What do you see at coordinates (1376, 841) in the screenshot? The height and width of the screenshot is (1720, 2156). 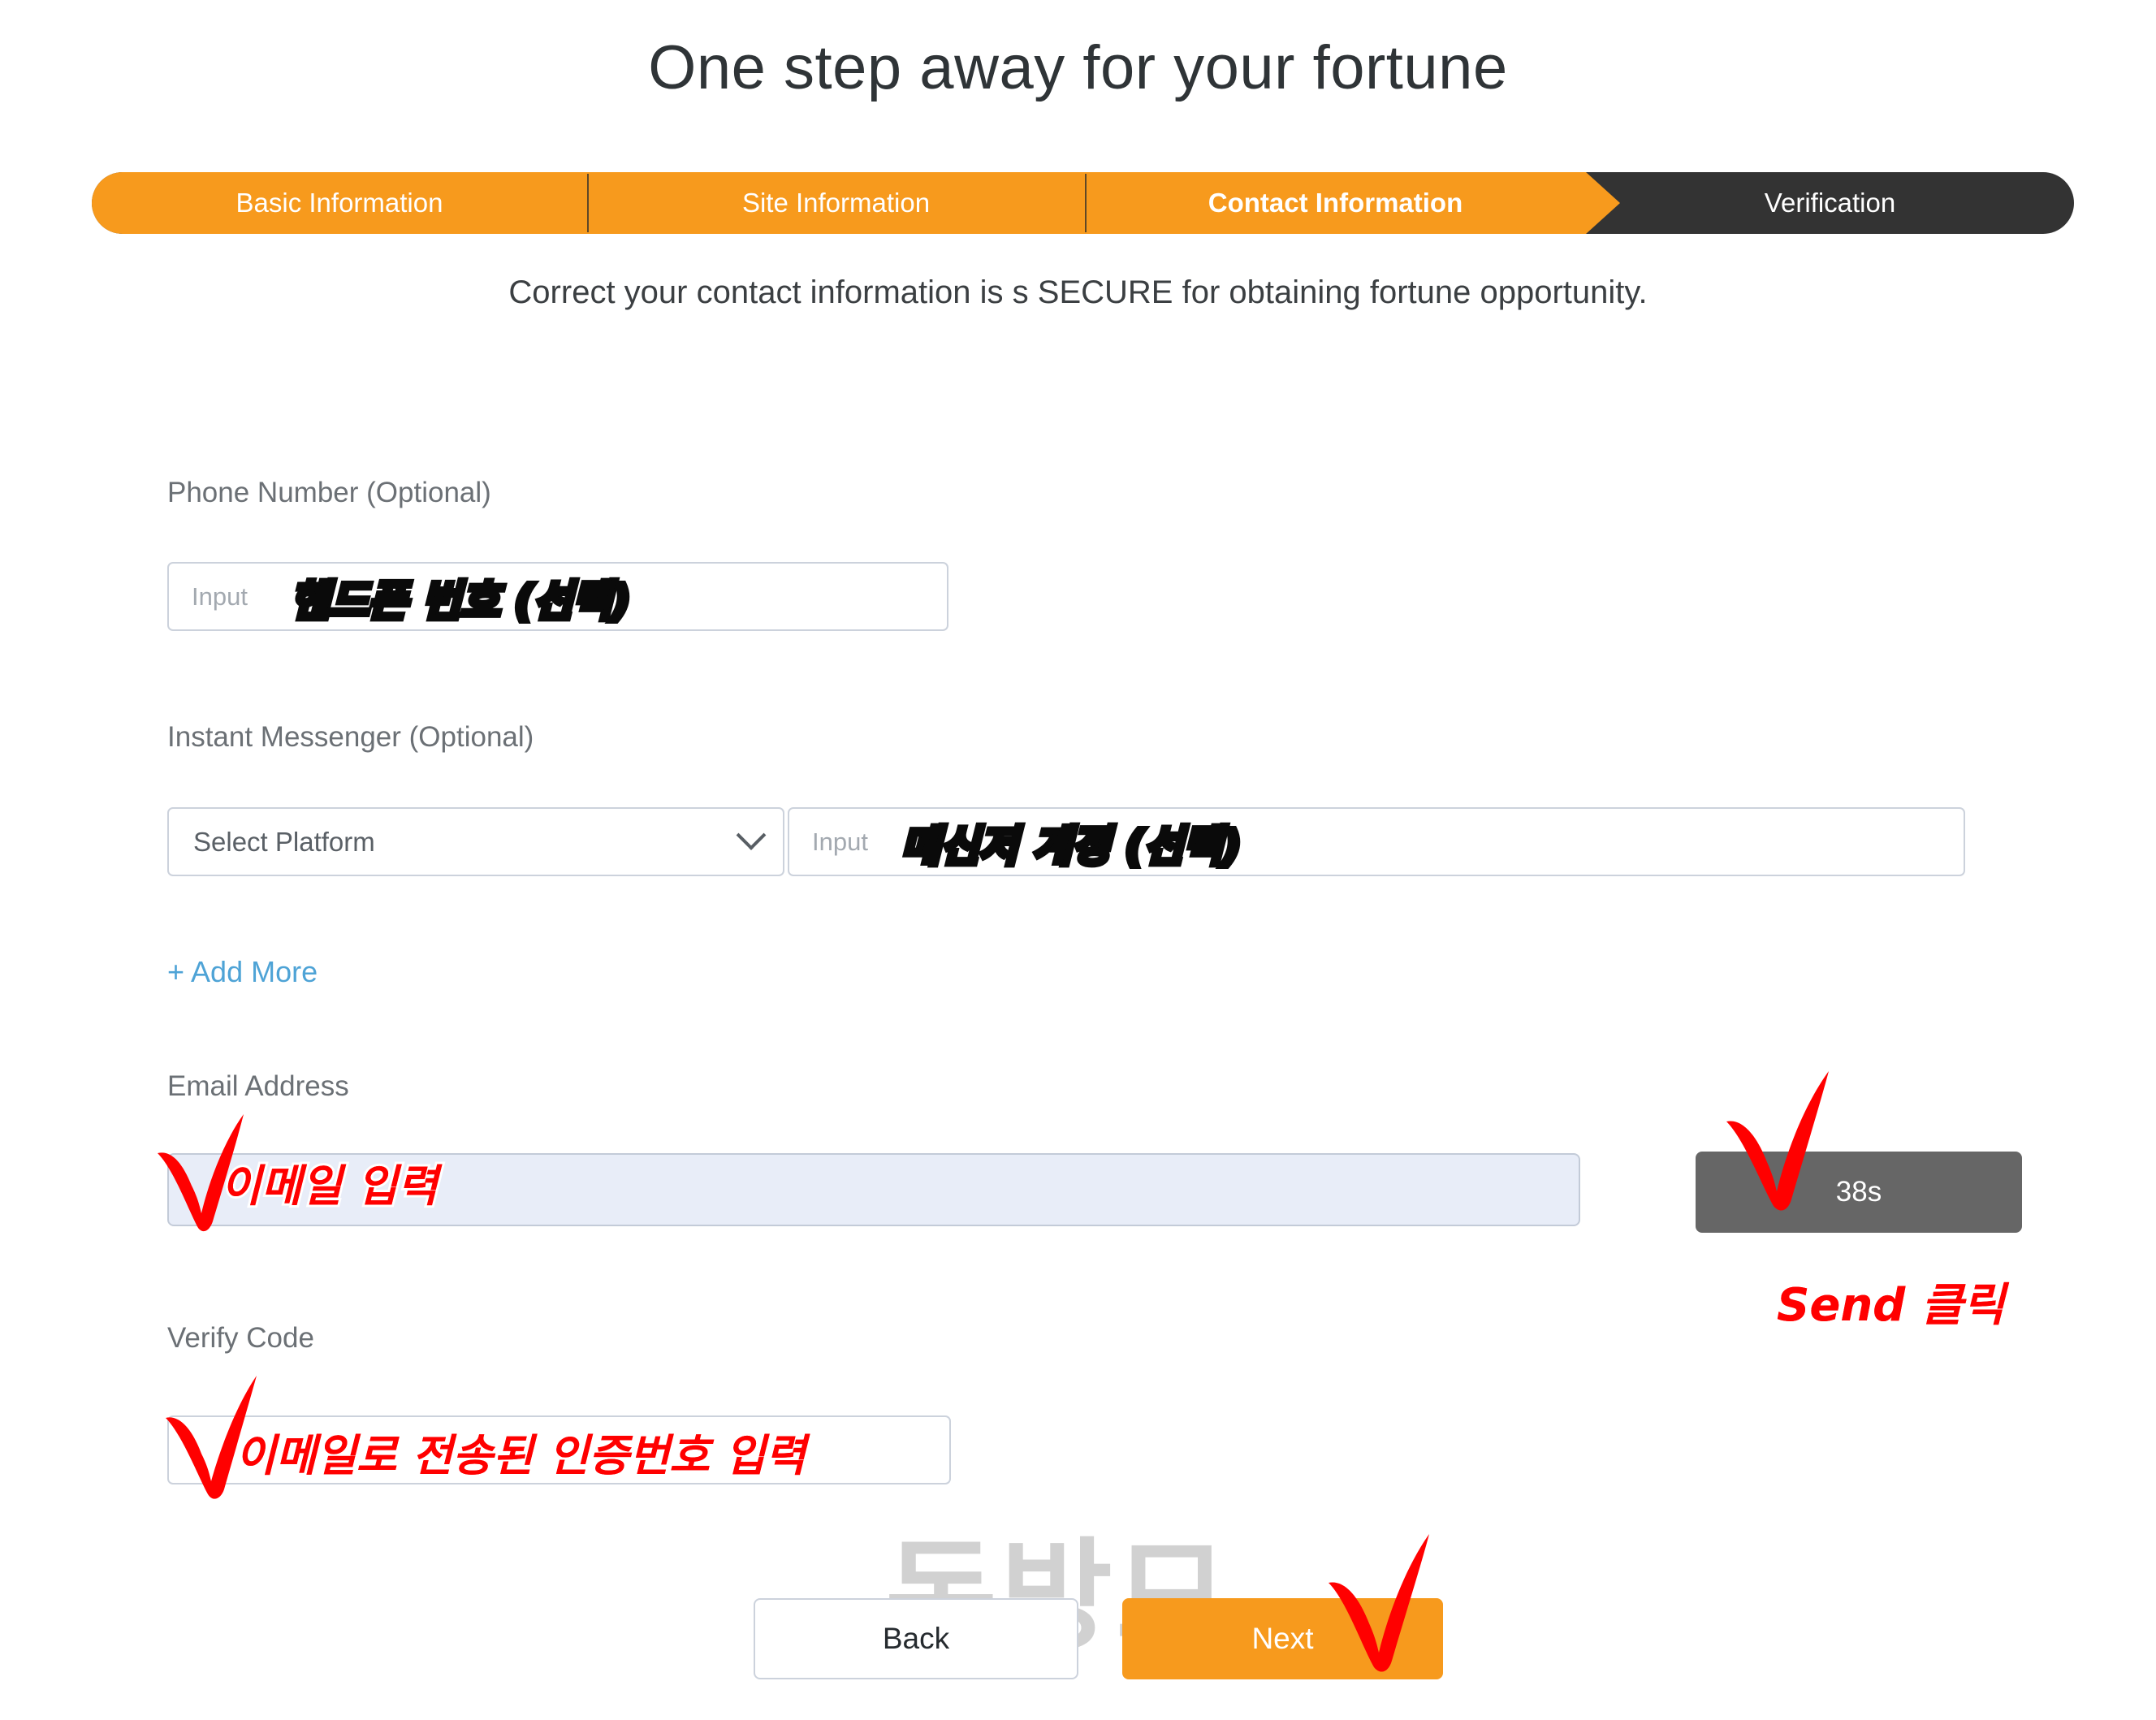 I see `messenger-account-input: Input` at bounding box center [1376, 841].